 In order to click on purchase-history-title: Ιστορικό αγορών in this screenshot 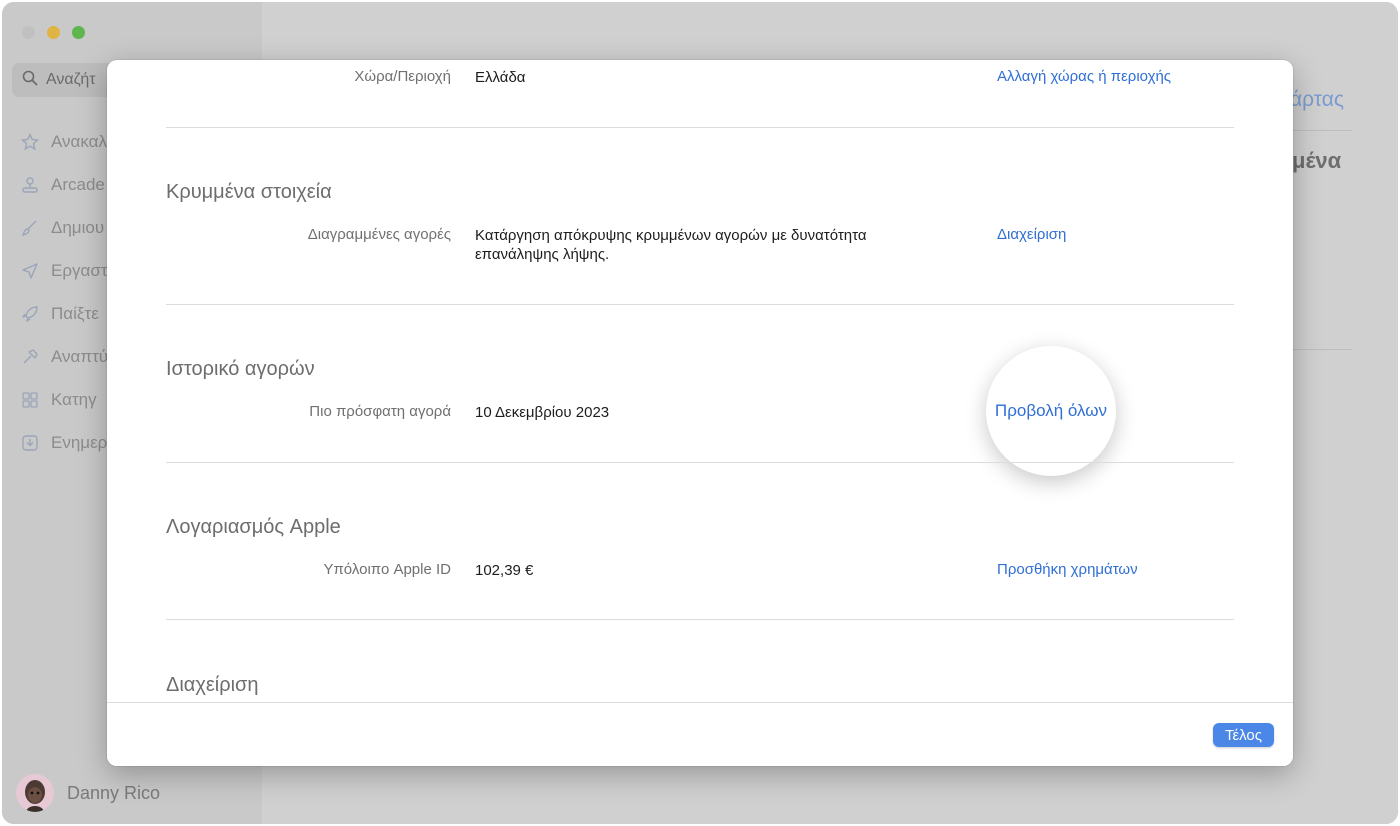, I will do `click(240, 369)`.